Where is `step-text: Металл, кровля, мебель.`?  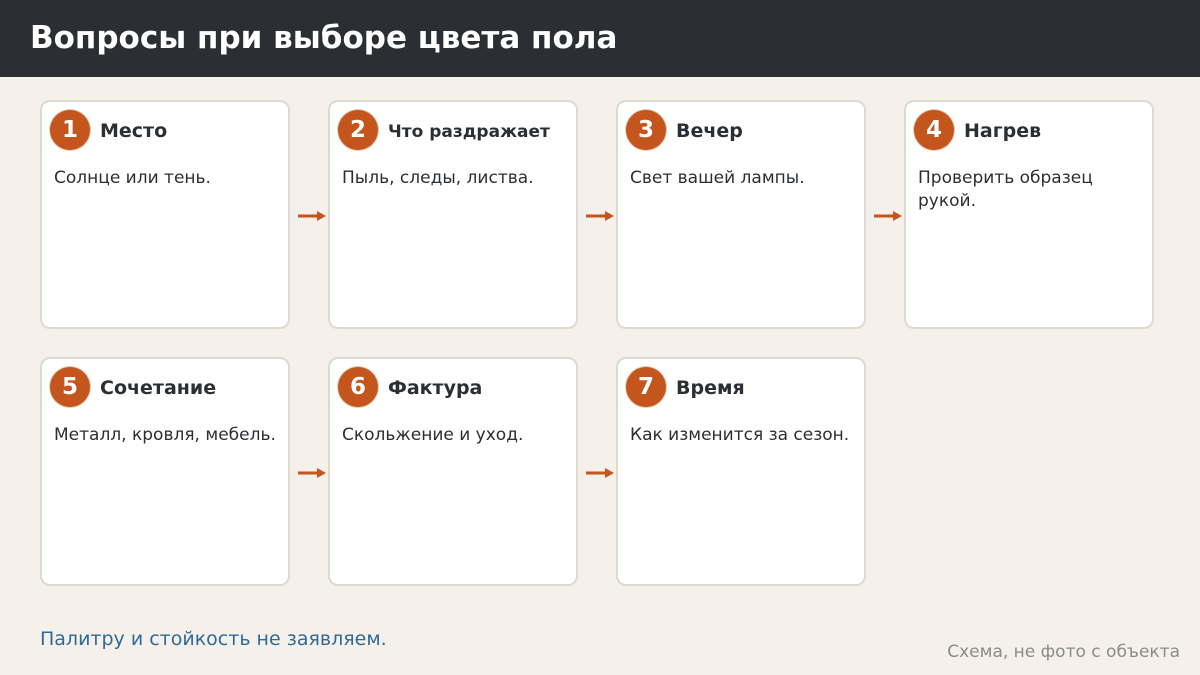 step-text: Металл, кровля, мебель. is located at coordinates (165, 435).